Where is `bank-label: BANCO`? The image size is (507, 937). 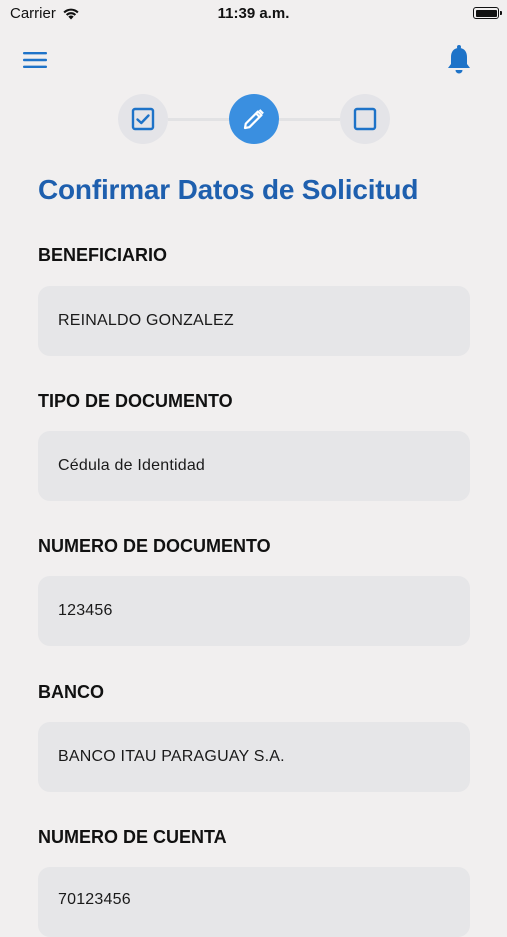
bank-label: BANCO is located at coordinates (71, 692).